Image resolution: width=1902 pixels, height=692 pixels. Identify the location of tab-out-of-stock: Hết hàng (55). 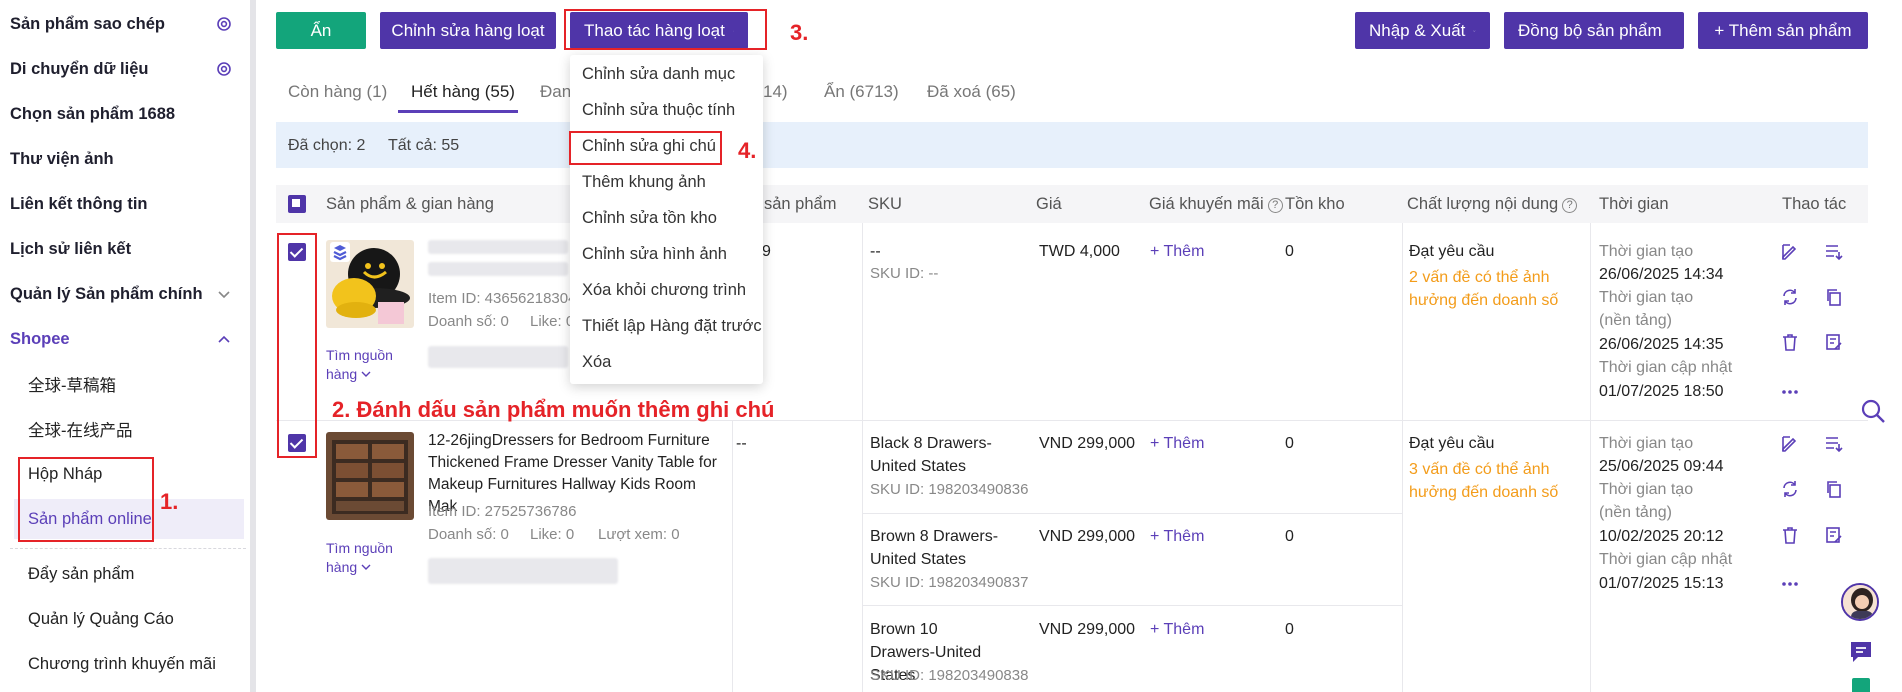
(463, 92).